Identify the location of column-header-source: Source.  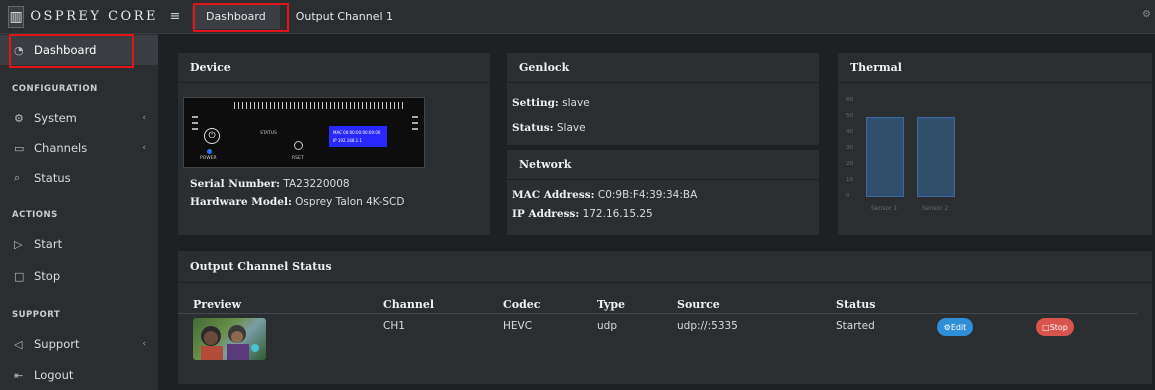
(698, 304).